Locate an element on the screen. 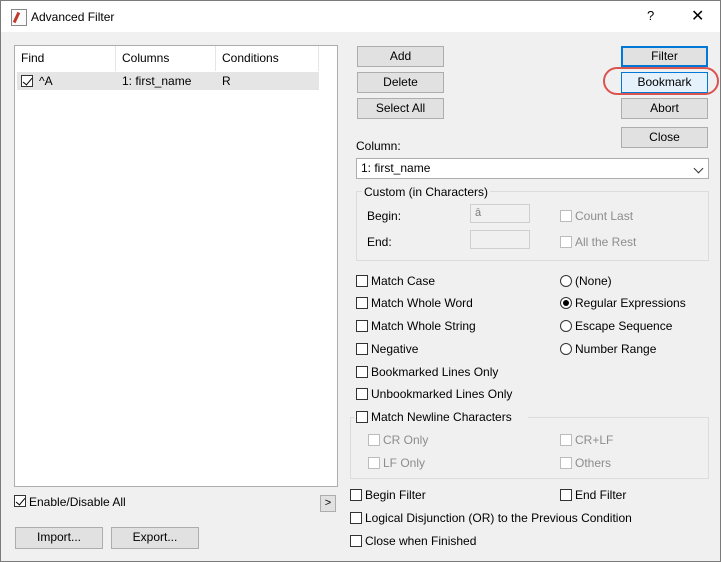 The image size is (721, 562). lf-only-checkbox is located at coordinates (374, 463).